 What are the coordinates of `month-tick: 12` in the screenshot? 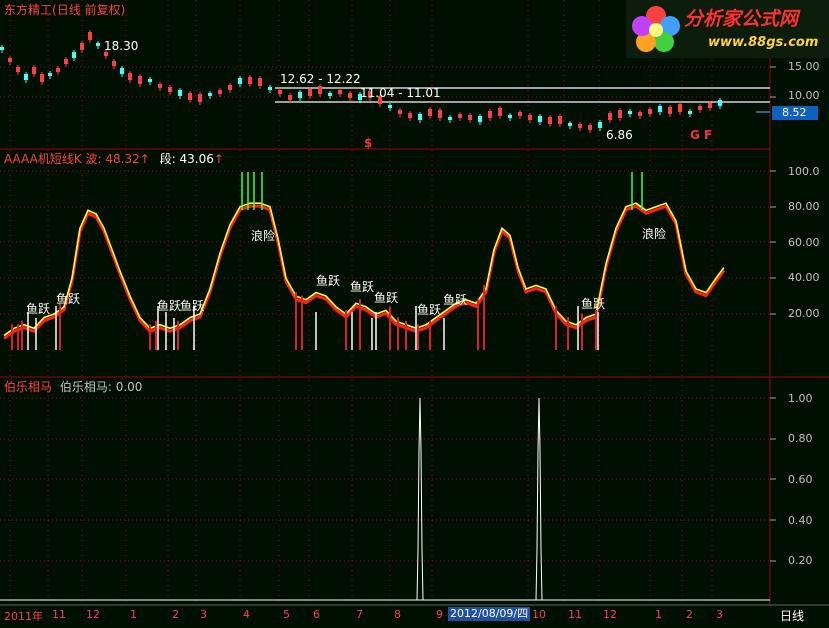 It's located at (610, 614).